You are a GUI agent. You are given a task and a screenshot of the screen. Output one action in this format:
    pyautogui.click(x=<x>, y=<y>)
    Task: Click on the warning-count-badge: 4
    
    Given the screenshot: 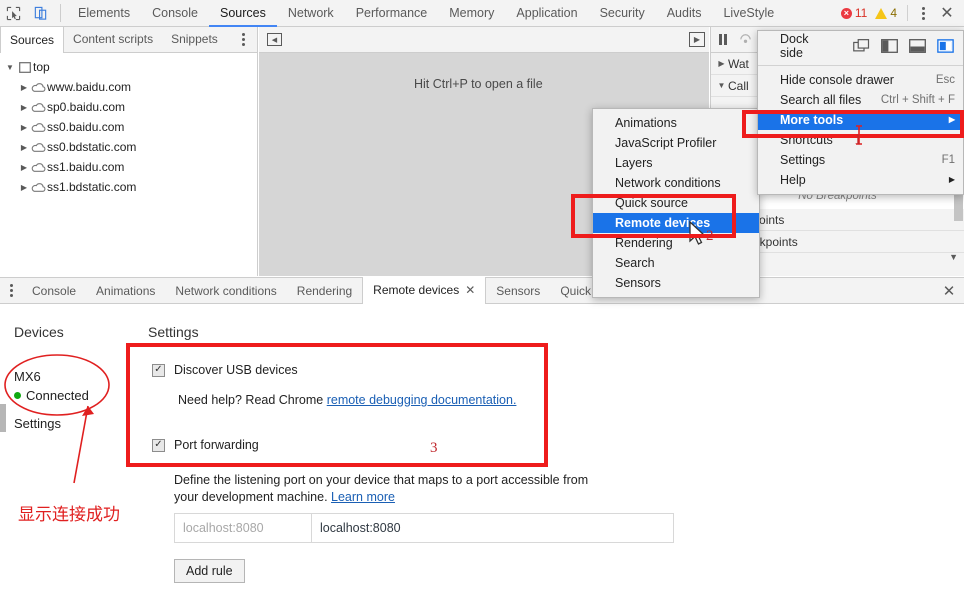 What is the action you would take?
    pyautogui.click(x=886, y=13)
    